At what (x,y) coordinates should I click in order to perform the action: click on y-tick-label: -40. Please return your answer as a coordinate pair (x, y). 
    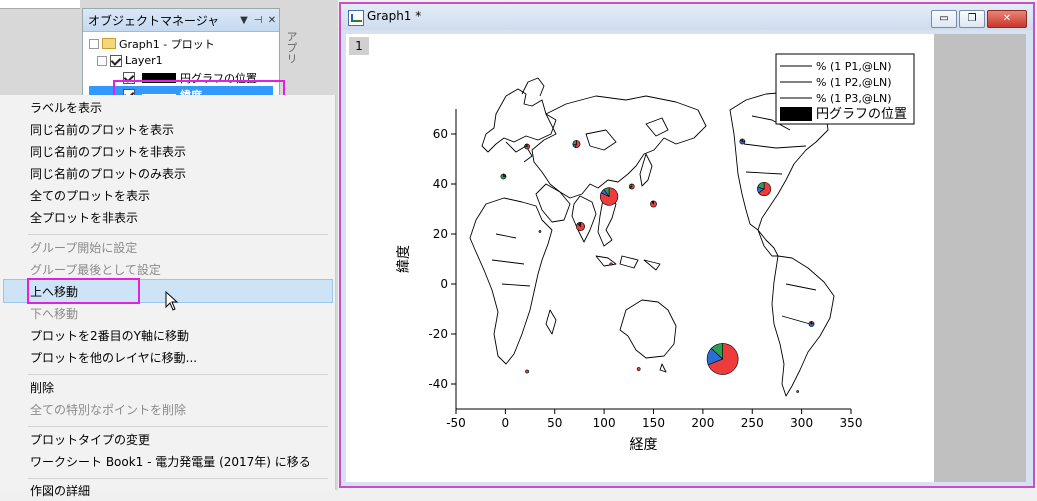
    Looking at the image, I should click on (438, 384).